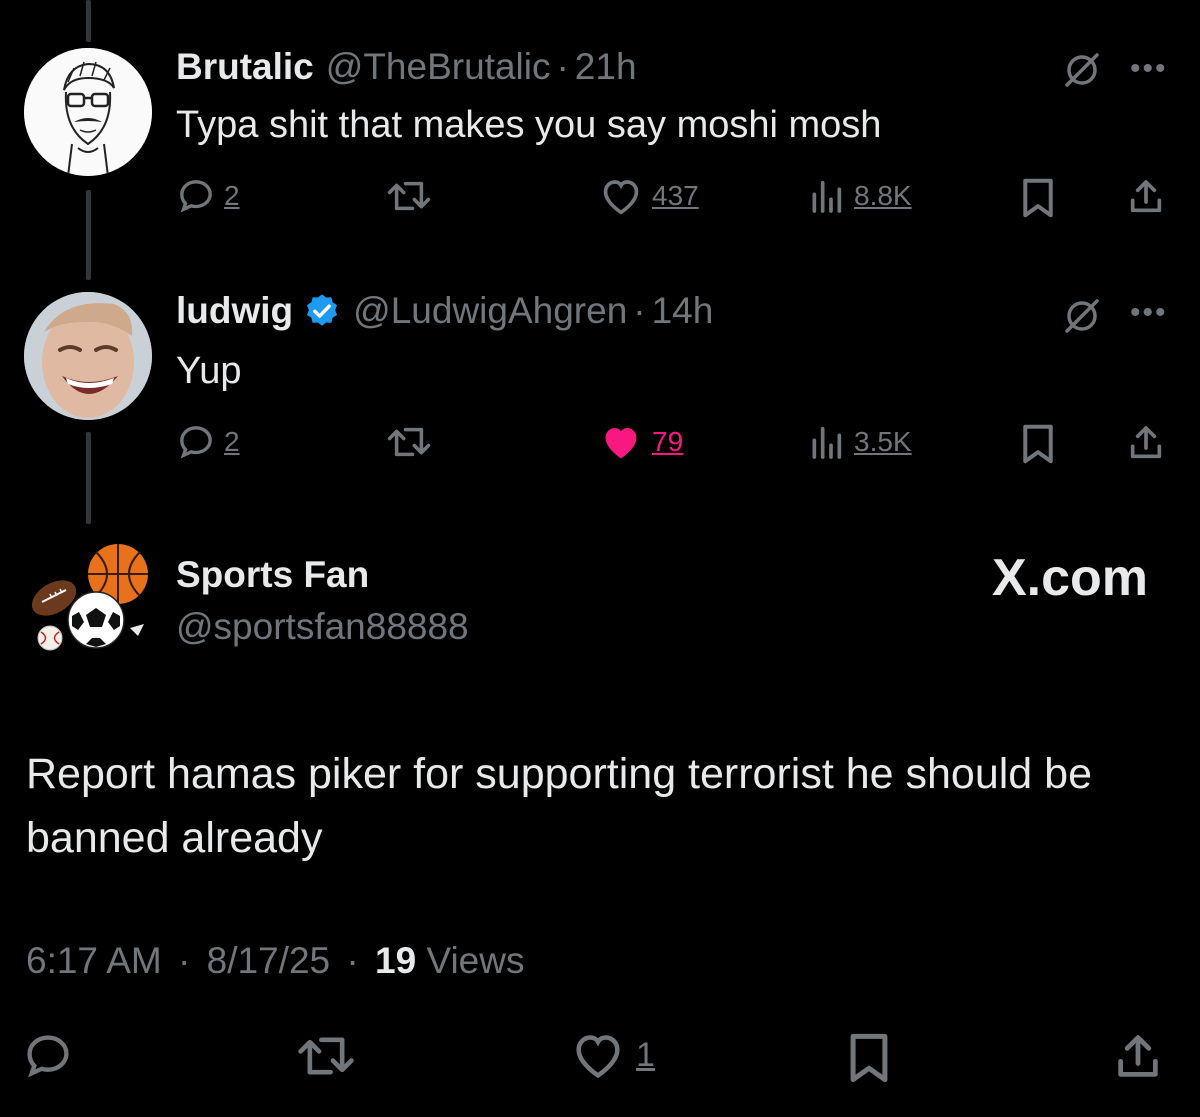  I want to click on verified-badge-icon, so click(322, 310).